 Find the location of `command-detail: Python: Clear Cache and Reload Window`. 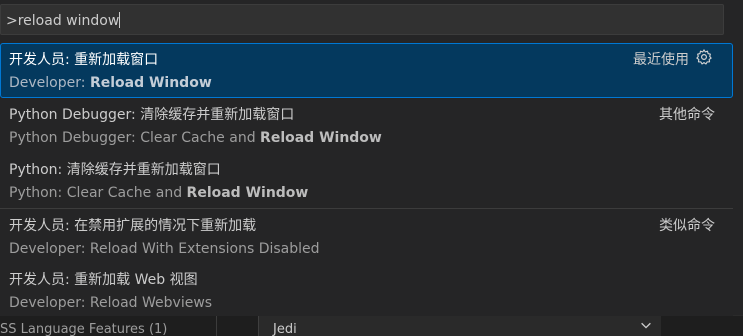

command-detail: Python: Clear Cache and Reload Window is located at coordinates (158, 193).